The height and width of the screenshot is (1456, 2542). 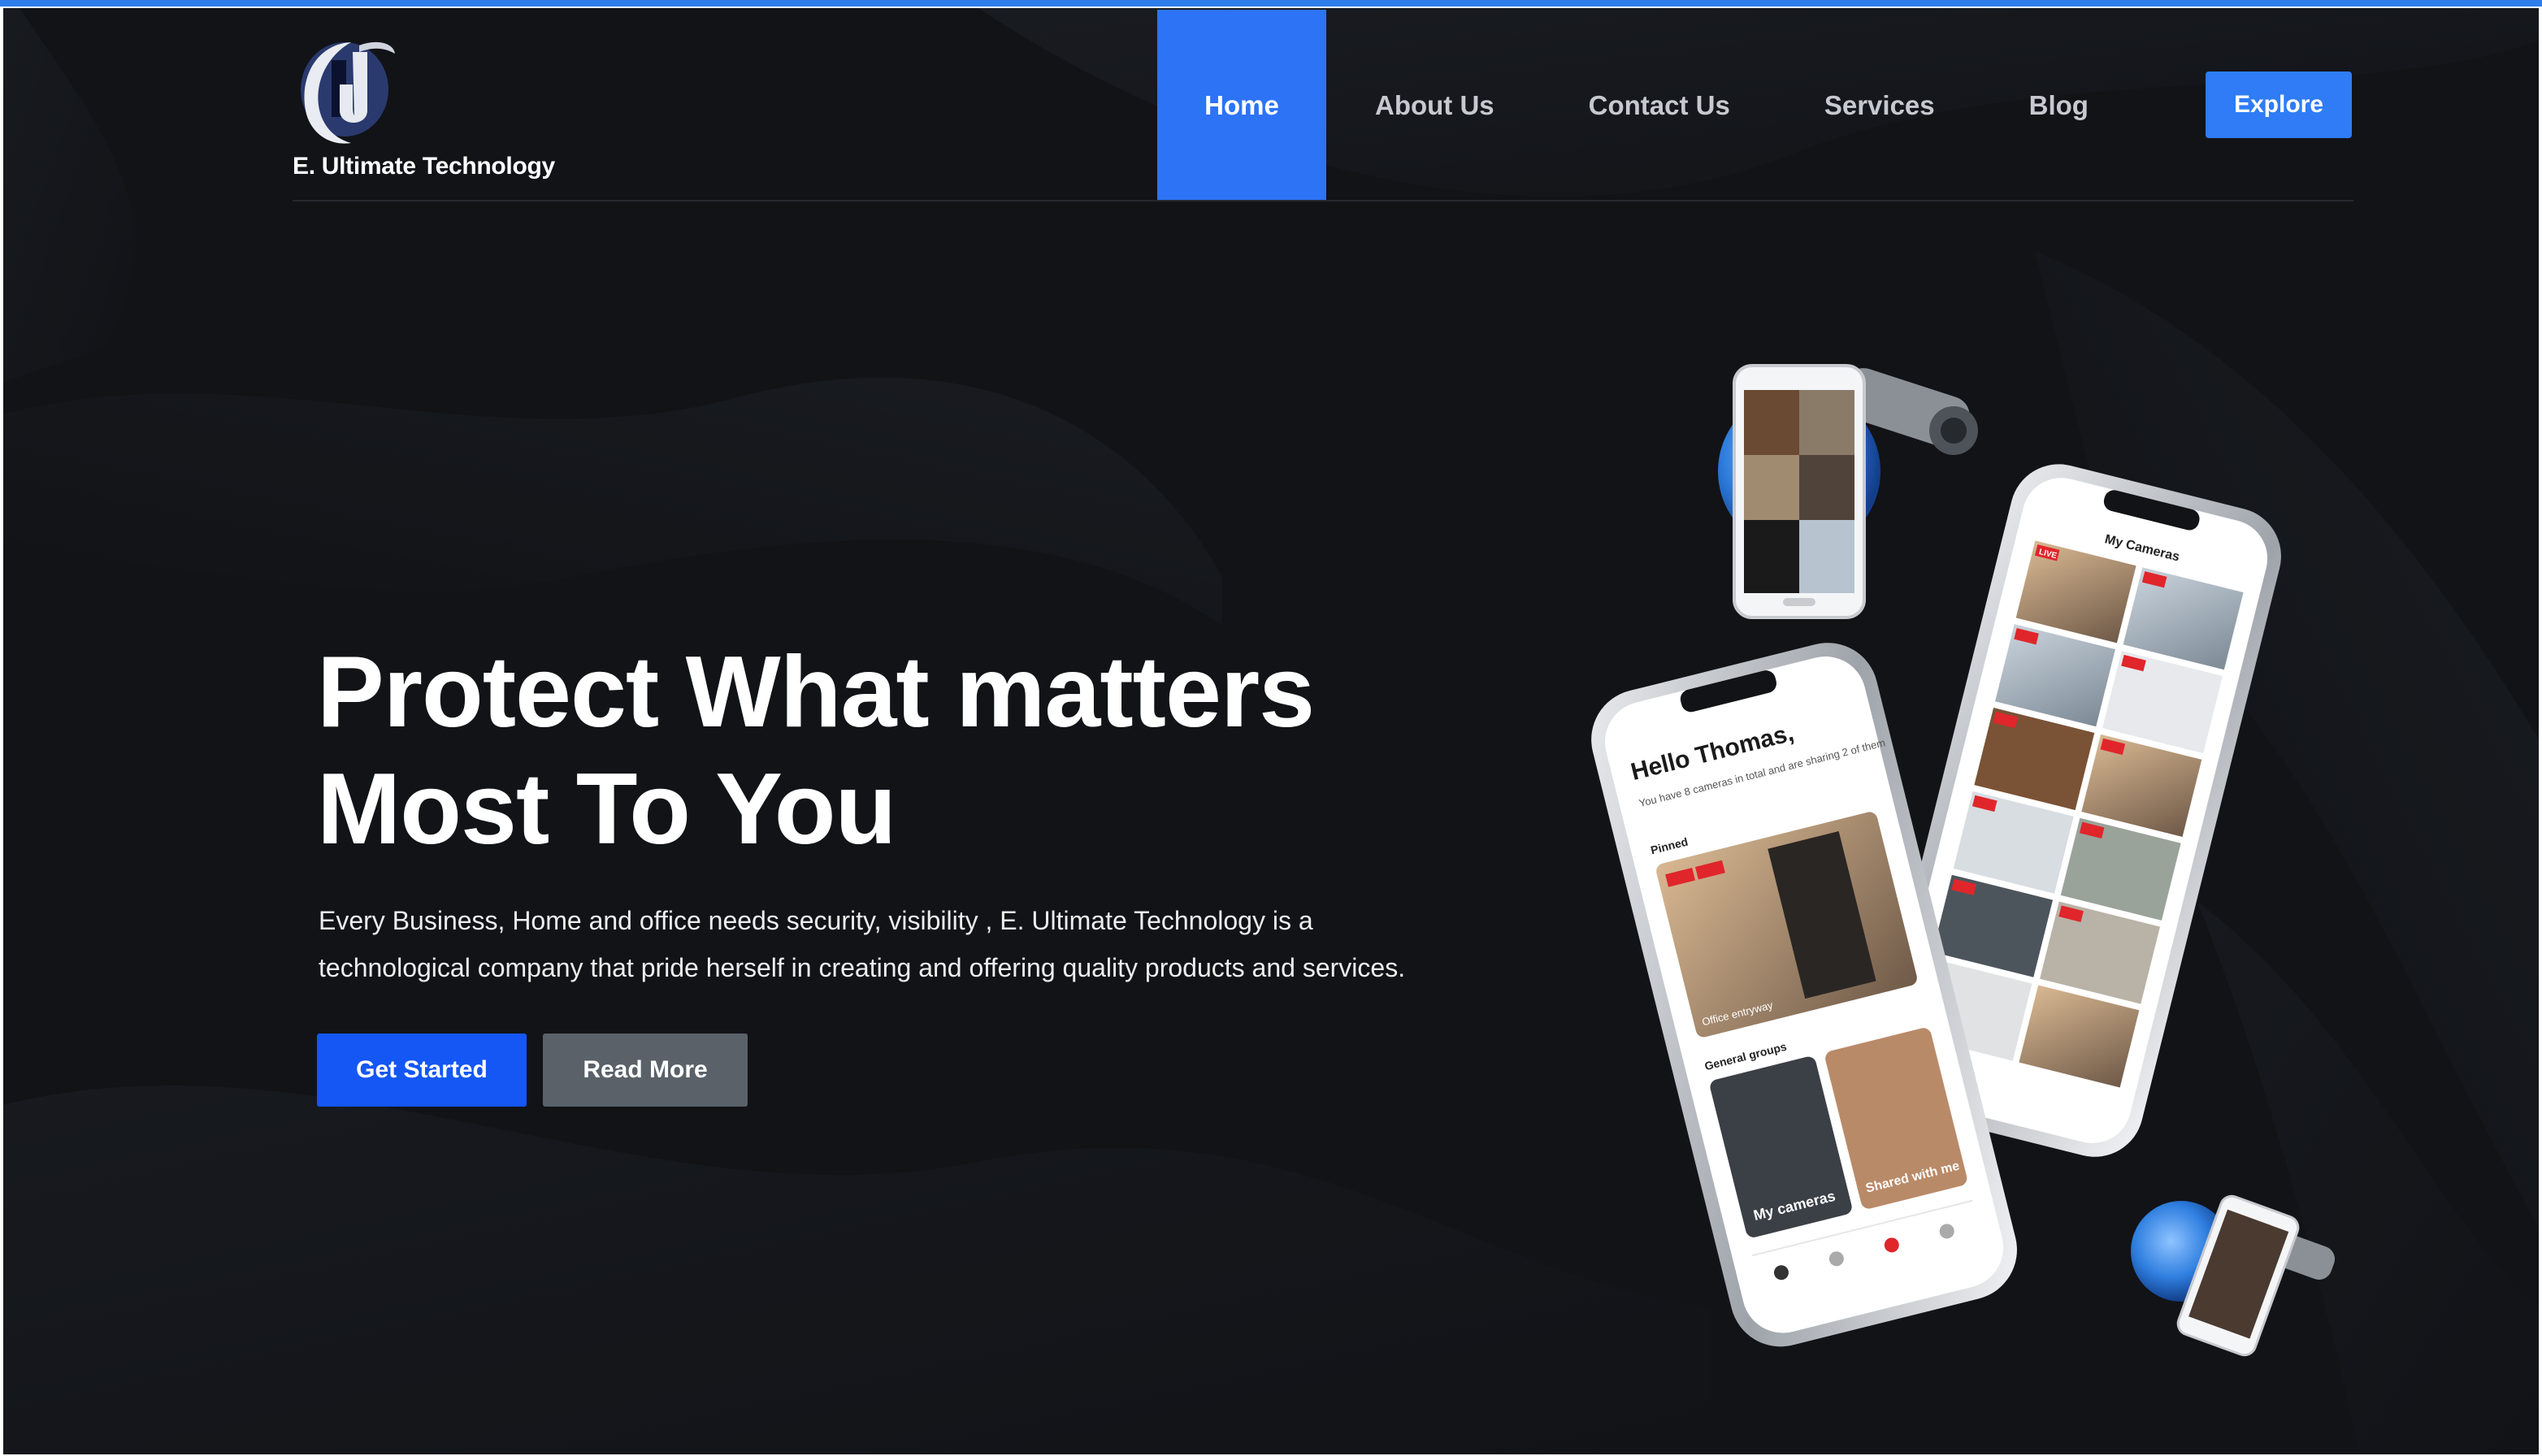 I want to click on hero-title: Protect What matters Most To You, so click(x=886, y=751).